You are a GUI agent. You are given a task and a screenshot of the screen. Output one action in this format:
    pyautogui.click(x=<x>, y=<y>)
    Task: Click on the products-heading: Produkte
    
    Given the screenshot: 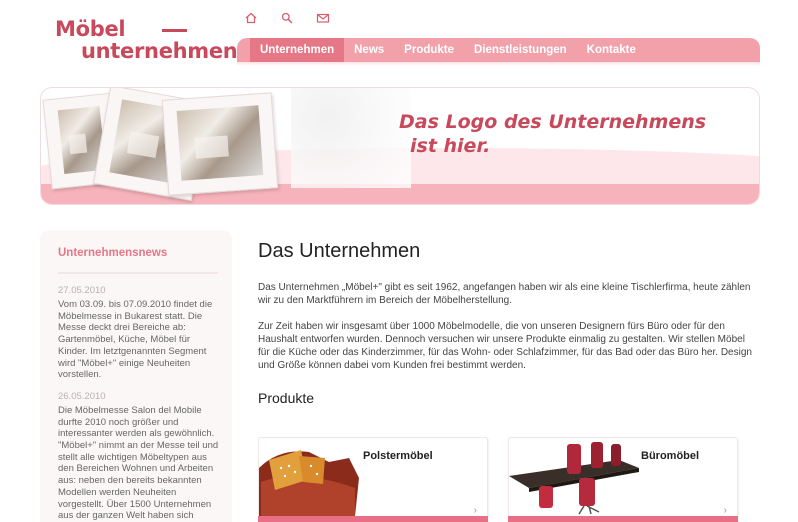 What is the action you would take?
    pyautogui.click(x=286, y=398)
    